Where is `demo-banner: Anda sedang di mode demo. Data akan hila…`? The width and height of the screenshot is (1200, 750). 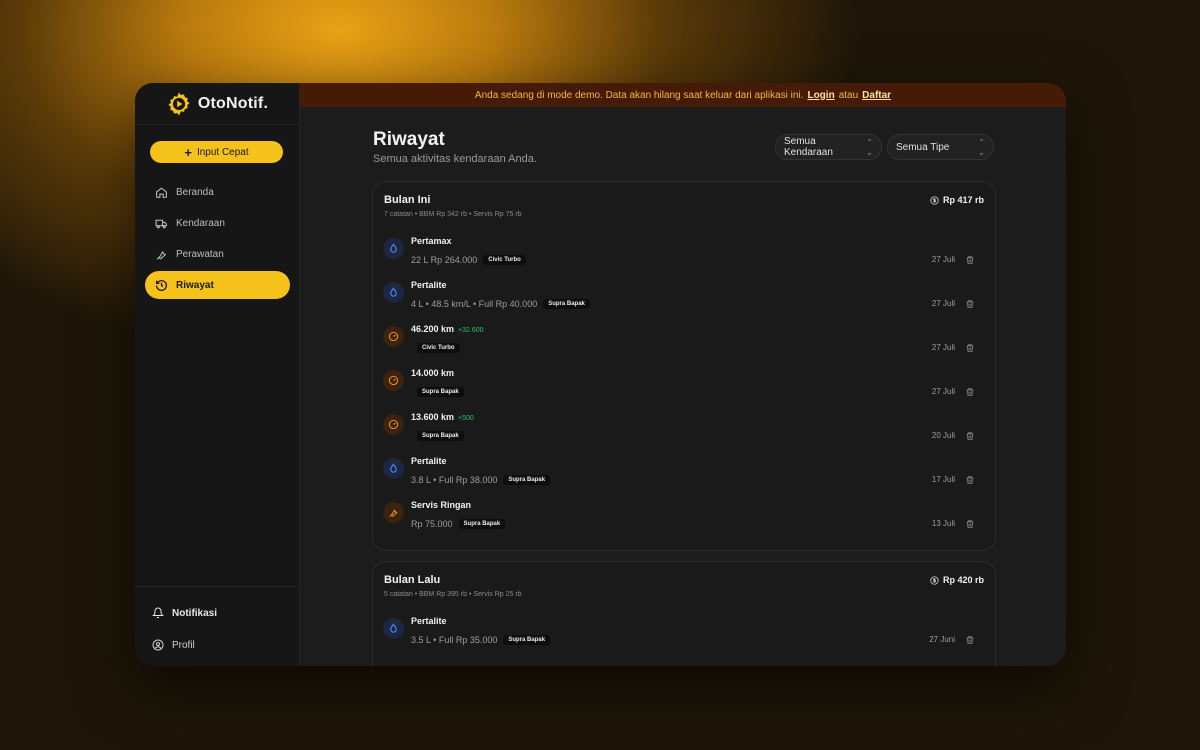
demo-banner: Anda sedang di mode demo. Data akan hila… is located at coordinates (683, 95).